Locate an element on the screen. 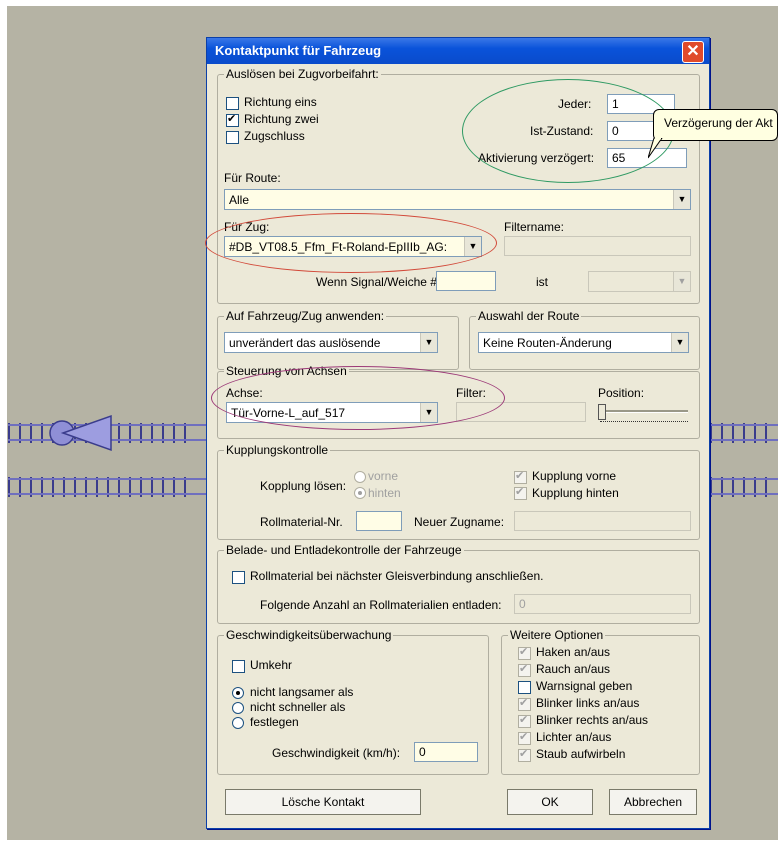 Image resolution: width=778 pixels, height=845 pixels. speed-label: Geschwindigkeit (km/h): is located at coordinates (336, 753).